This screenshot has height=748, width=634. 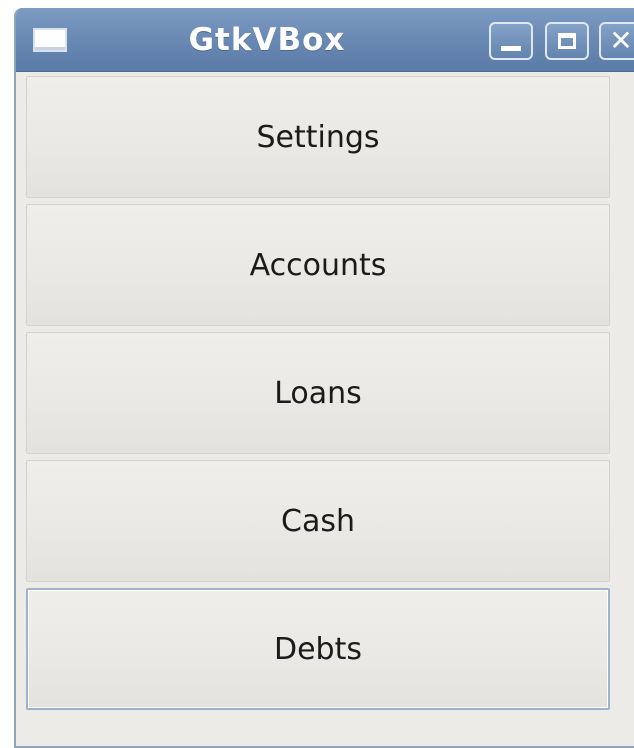 I want to click on accounts-button-label: Accounts, so click(x=318, y=265).